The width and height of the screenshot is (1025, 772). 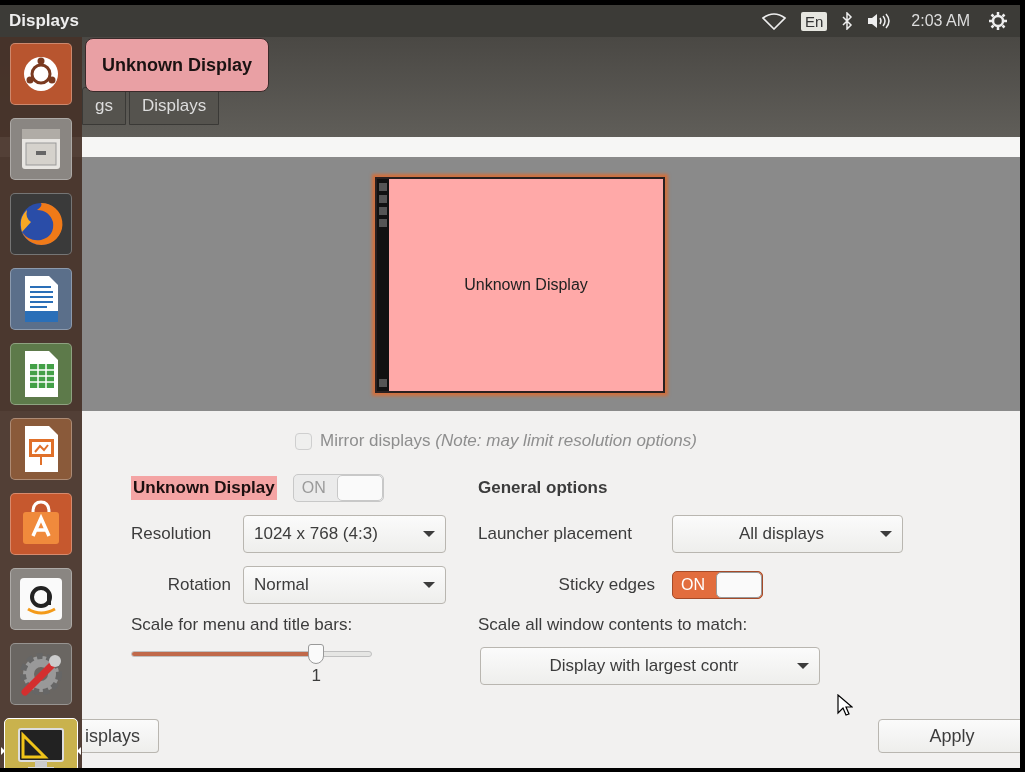 What do you see at coordinates (526, 285) in the screenshot?
I see `monitor-label: Unknown Display` at bounding box center [526, 285].